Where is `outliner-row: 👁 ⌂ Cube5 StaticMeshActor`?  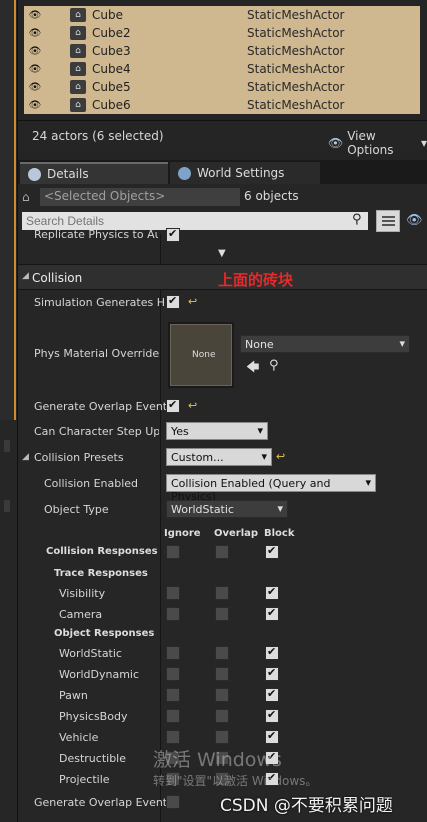 outliner-row: 👁 ⌂ Cube5 StaticMeshActor is located at coordinates (222, 87).